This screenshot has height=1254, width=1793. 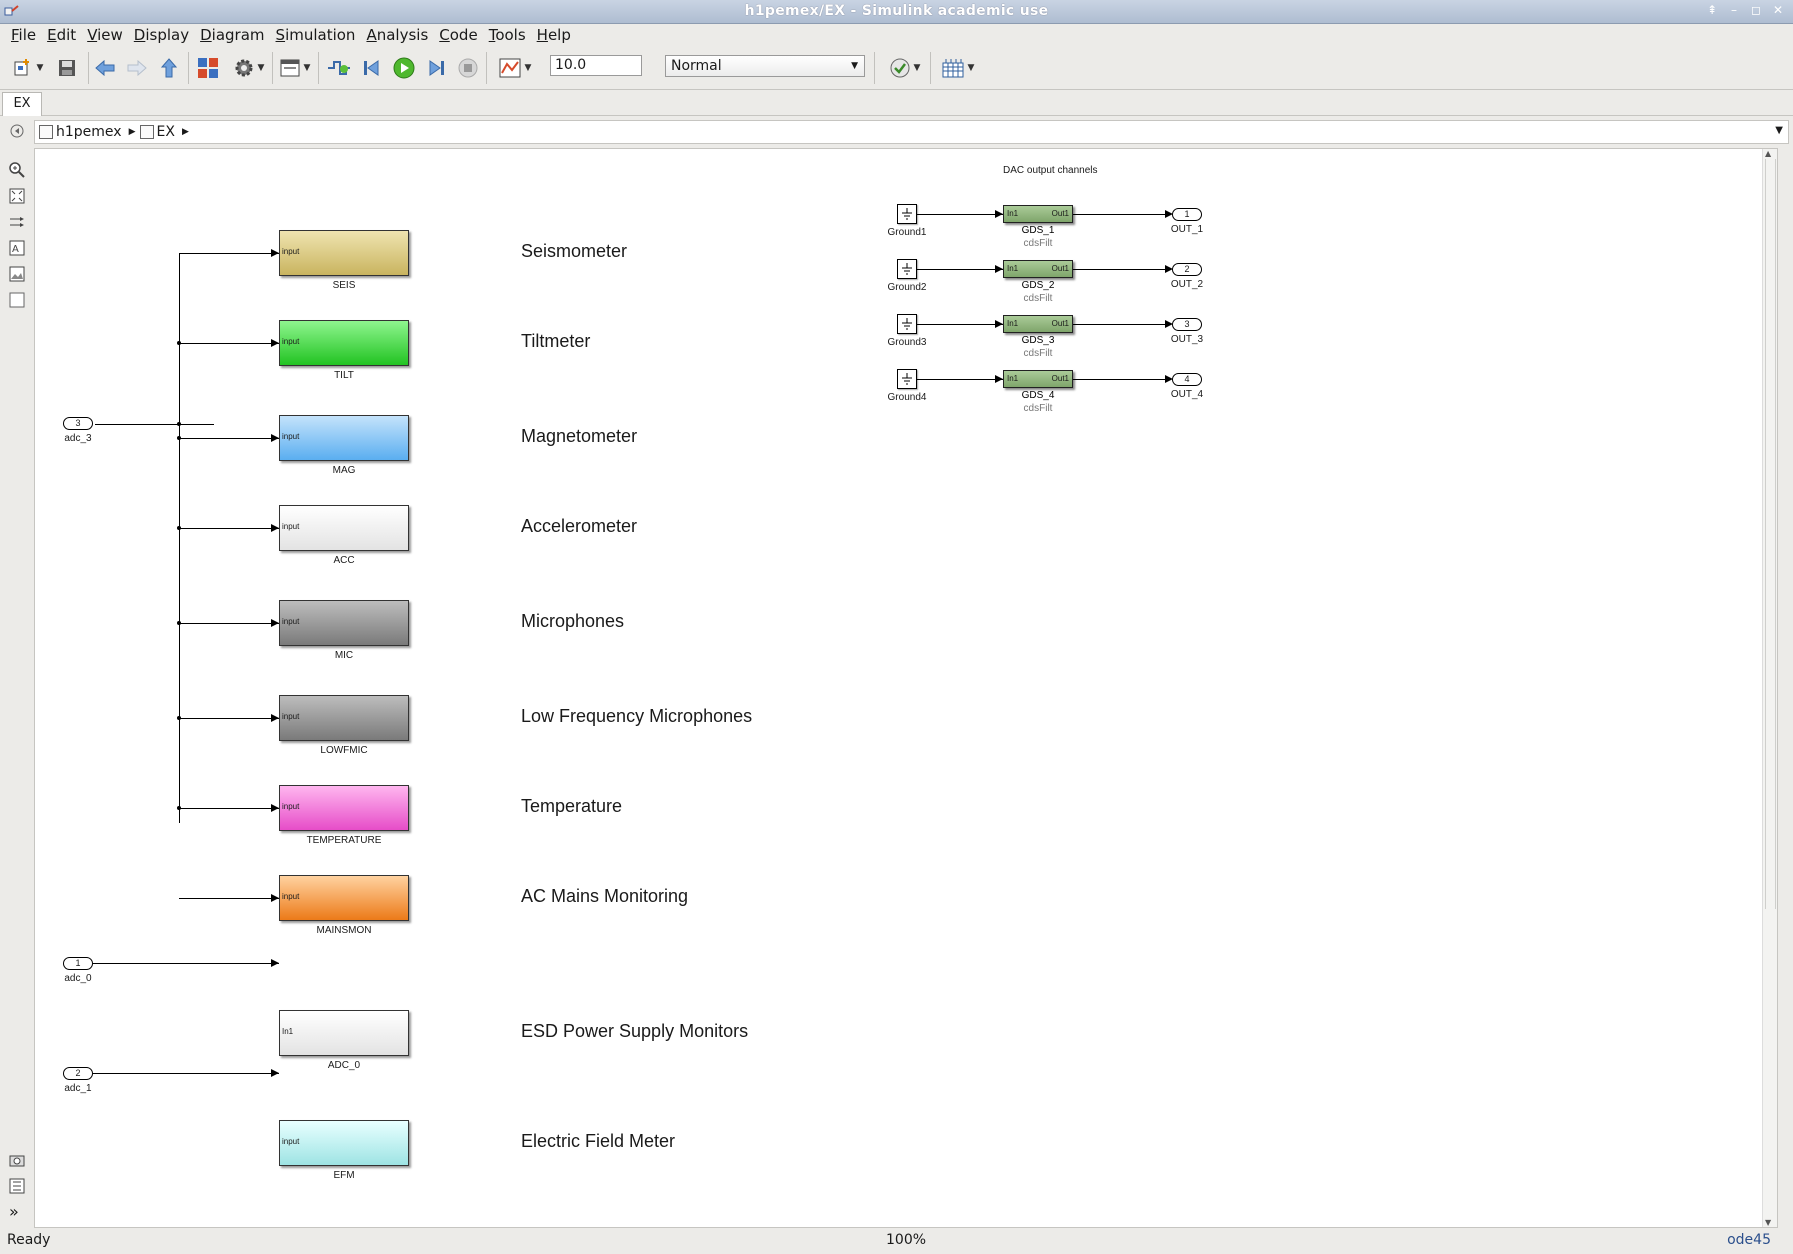 I want to click on bus-wire, so click(x=179, y=538).